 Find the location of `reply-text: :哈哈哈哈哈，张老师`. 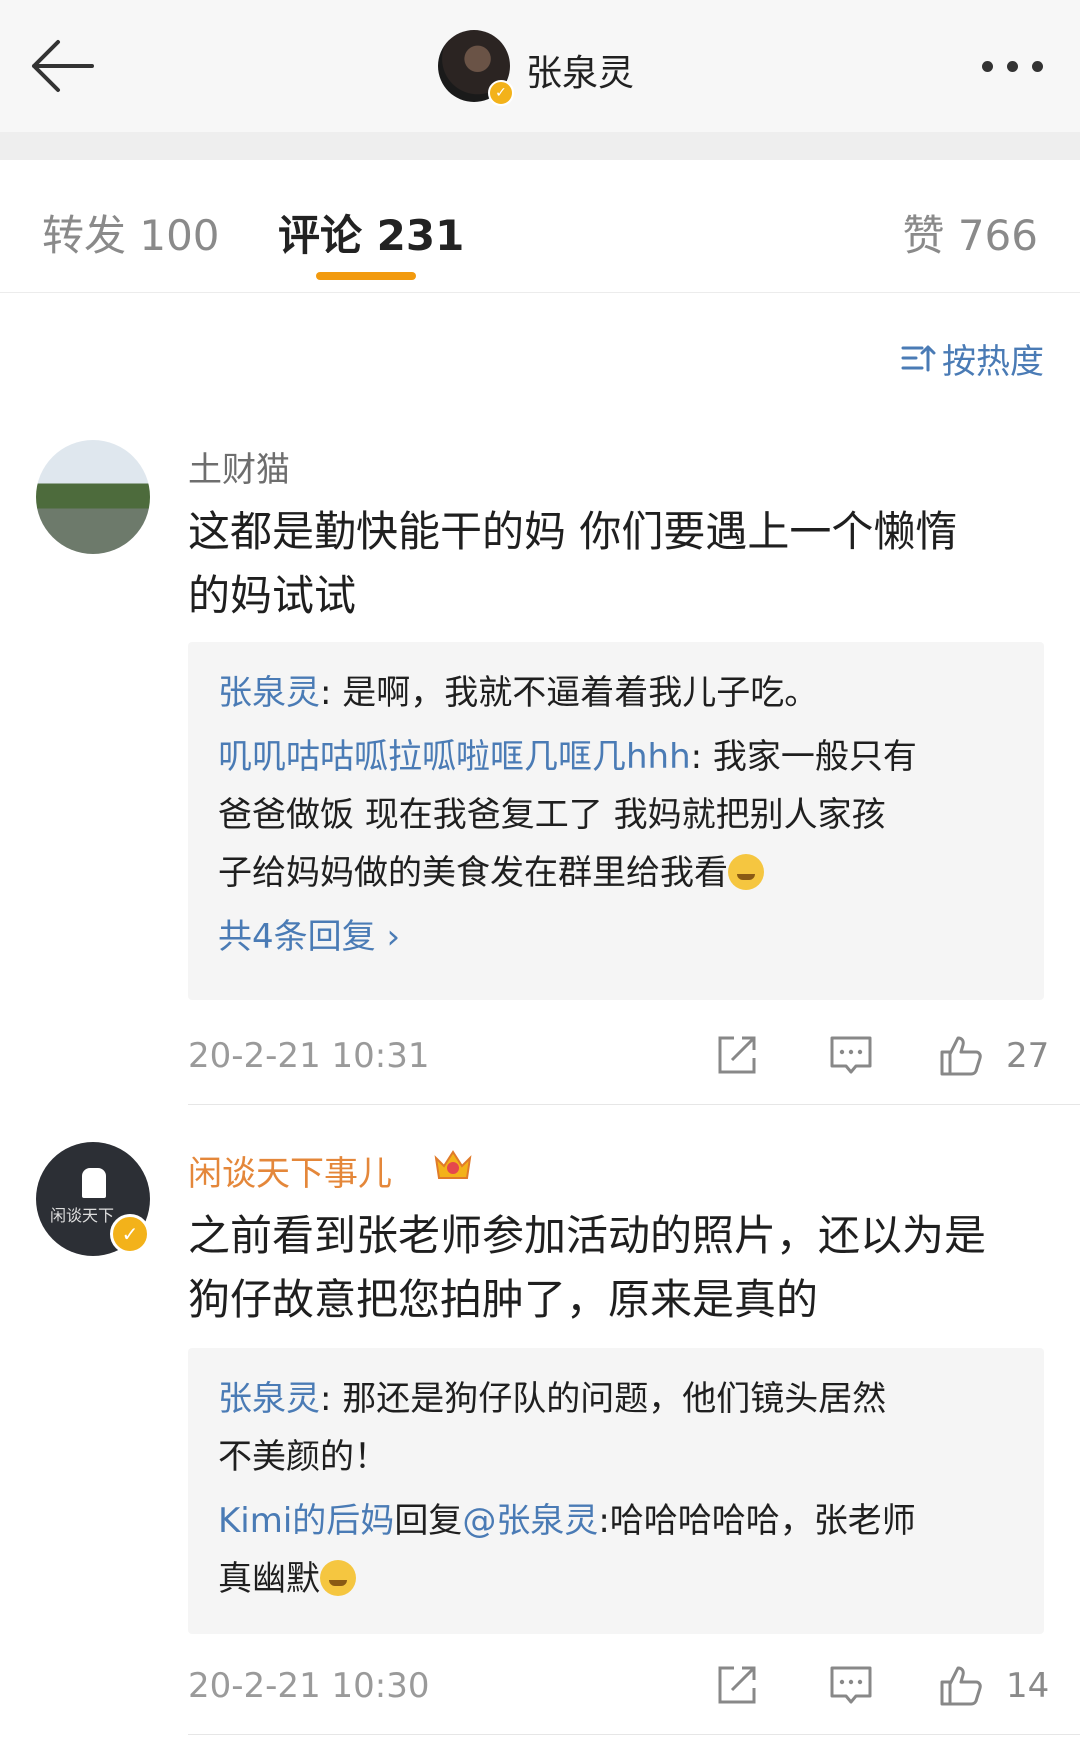

reply-text: :哈哈哈哈哈，张老师 is located at coordinates (757, 1521).